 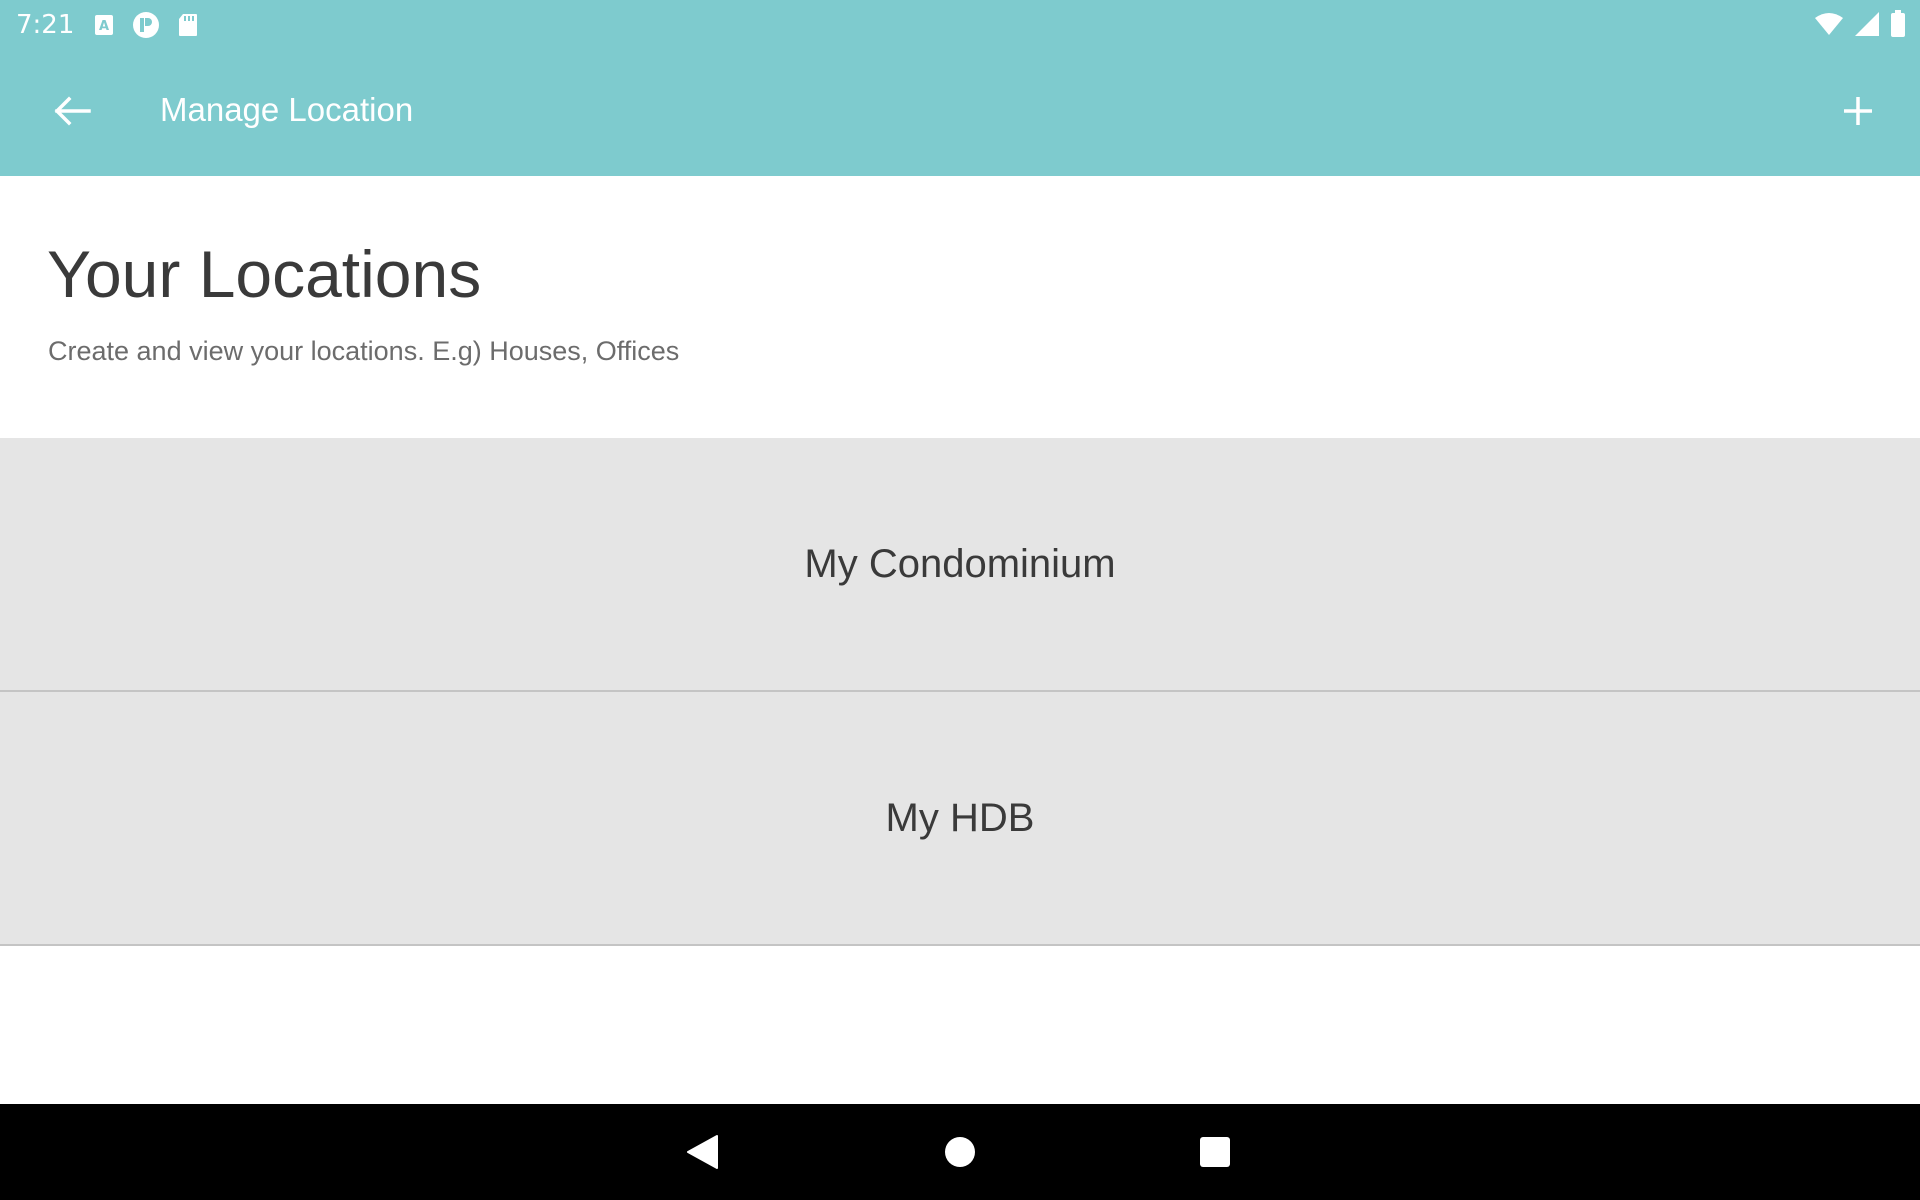 I want to click on location-label: My Condominium, so click(x=960, y=564).